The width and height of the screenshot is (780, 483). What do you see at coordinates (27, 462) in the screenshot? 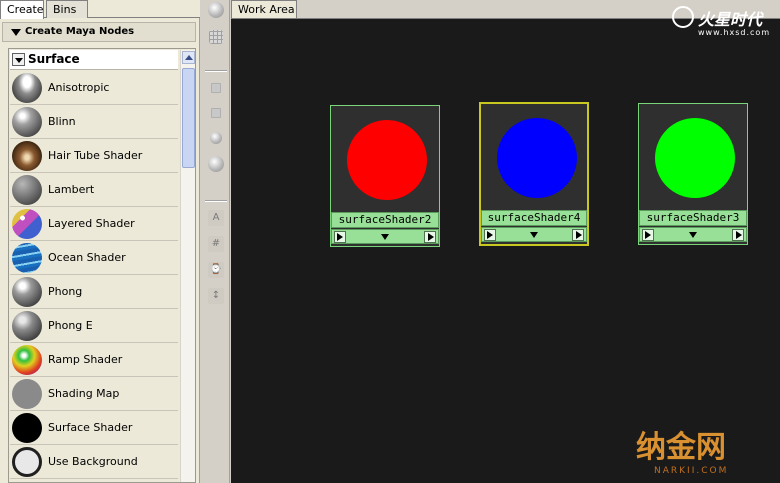
I see `use-background-icon` at bounding box center [27, 462].